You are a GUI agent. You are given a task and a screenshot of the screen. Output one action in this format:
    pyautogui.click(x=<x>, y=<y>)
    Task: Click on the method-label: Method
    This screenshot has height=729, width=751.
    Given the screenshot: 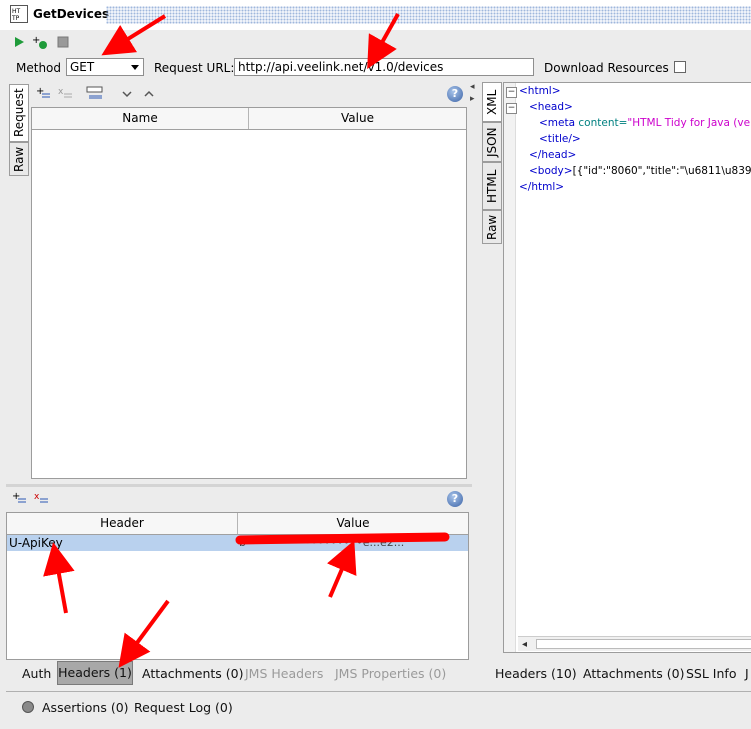 What is the action you would take?
    pyautogui.click(x=39, y=68)
    